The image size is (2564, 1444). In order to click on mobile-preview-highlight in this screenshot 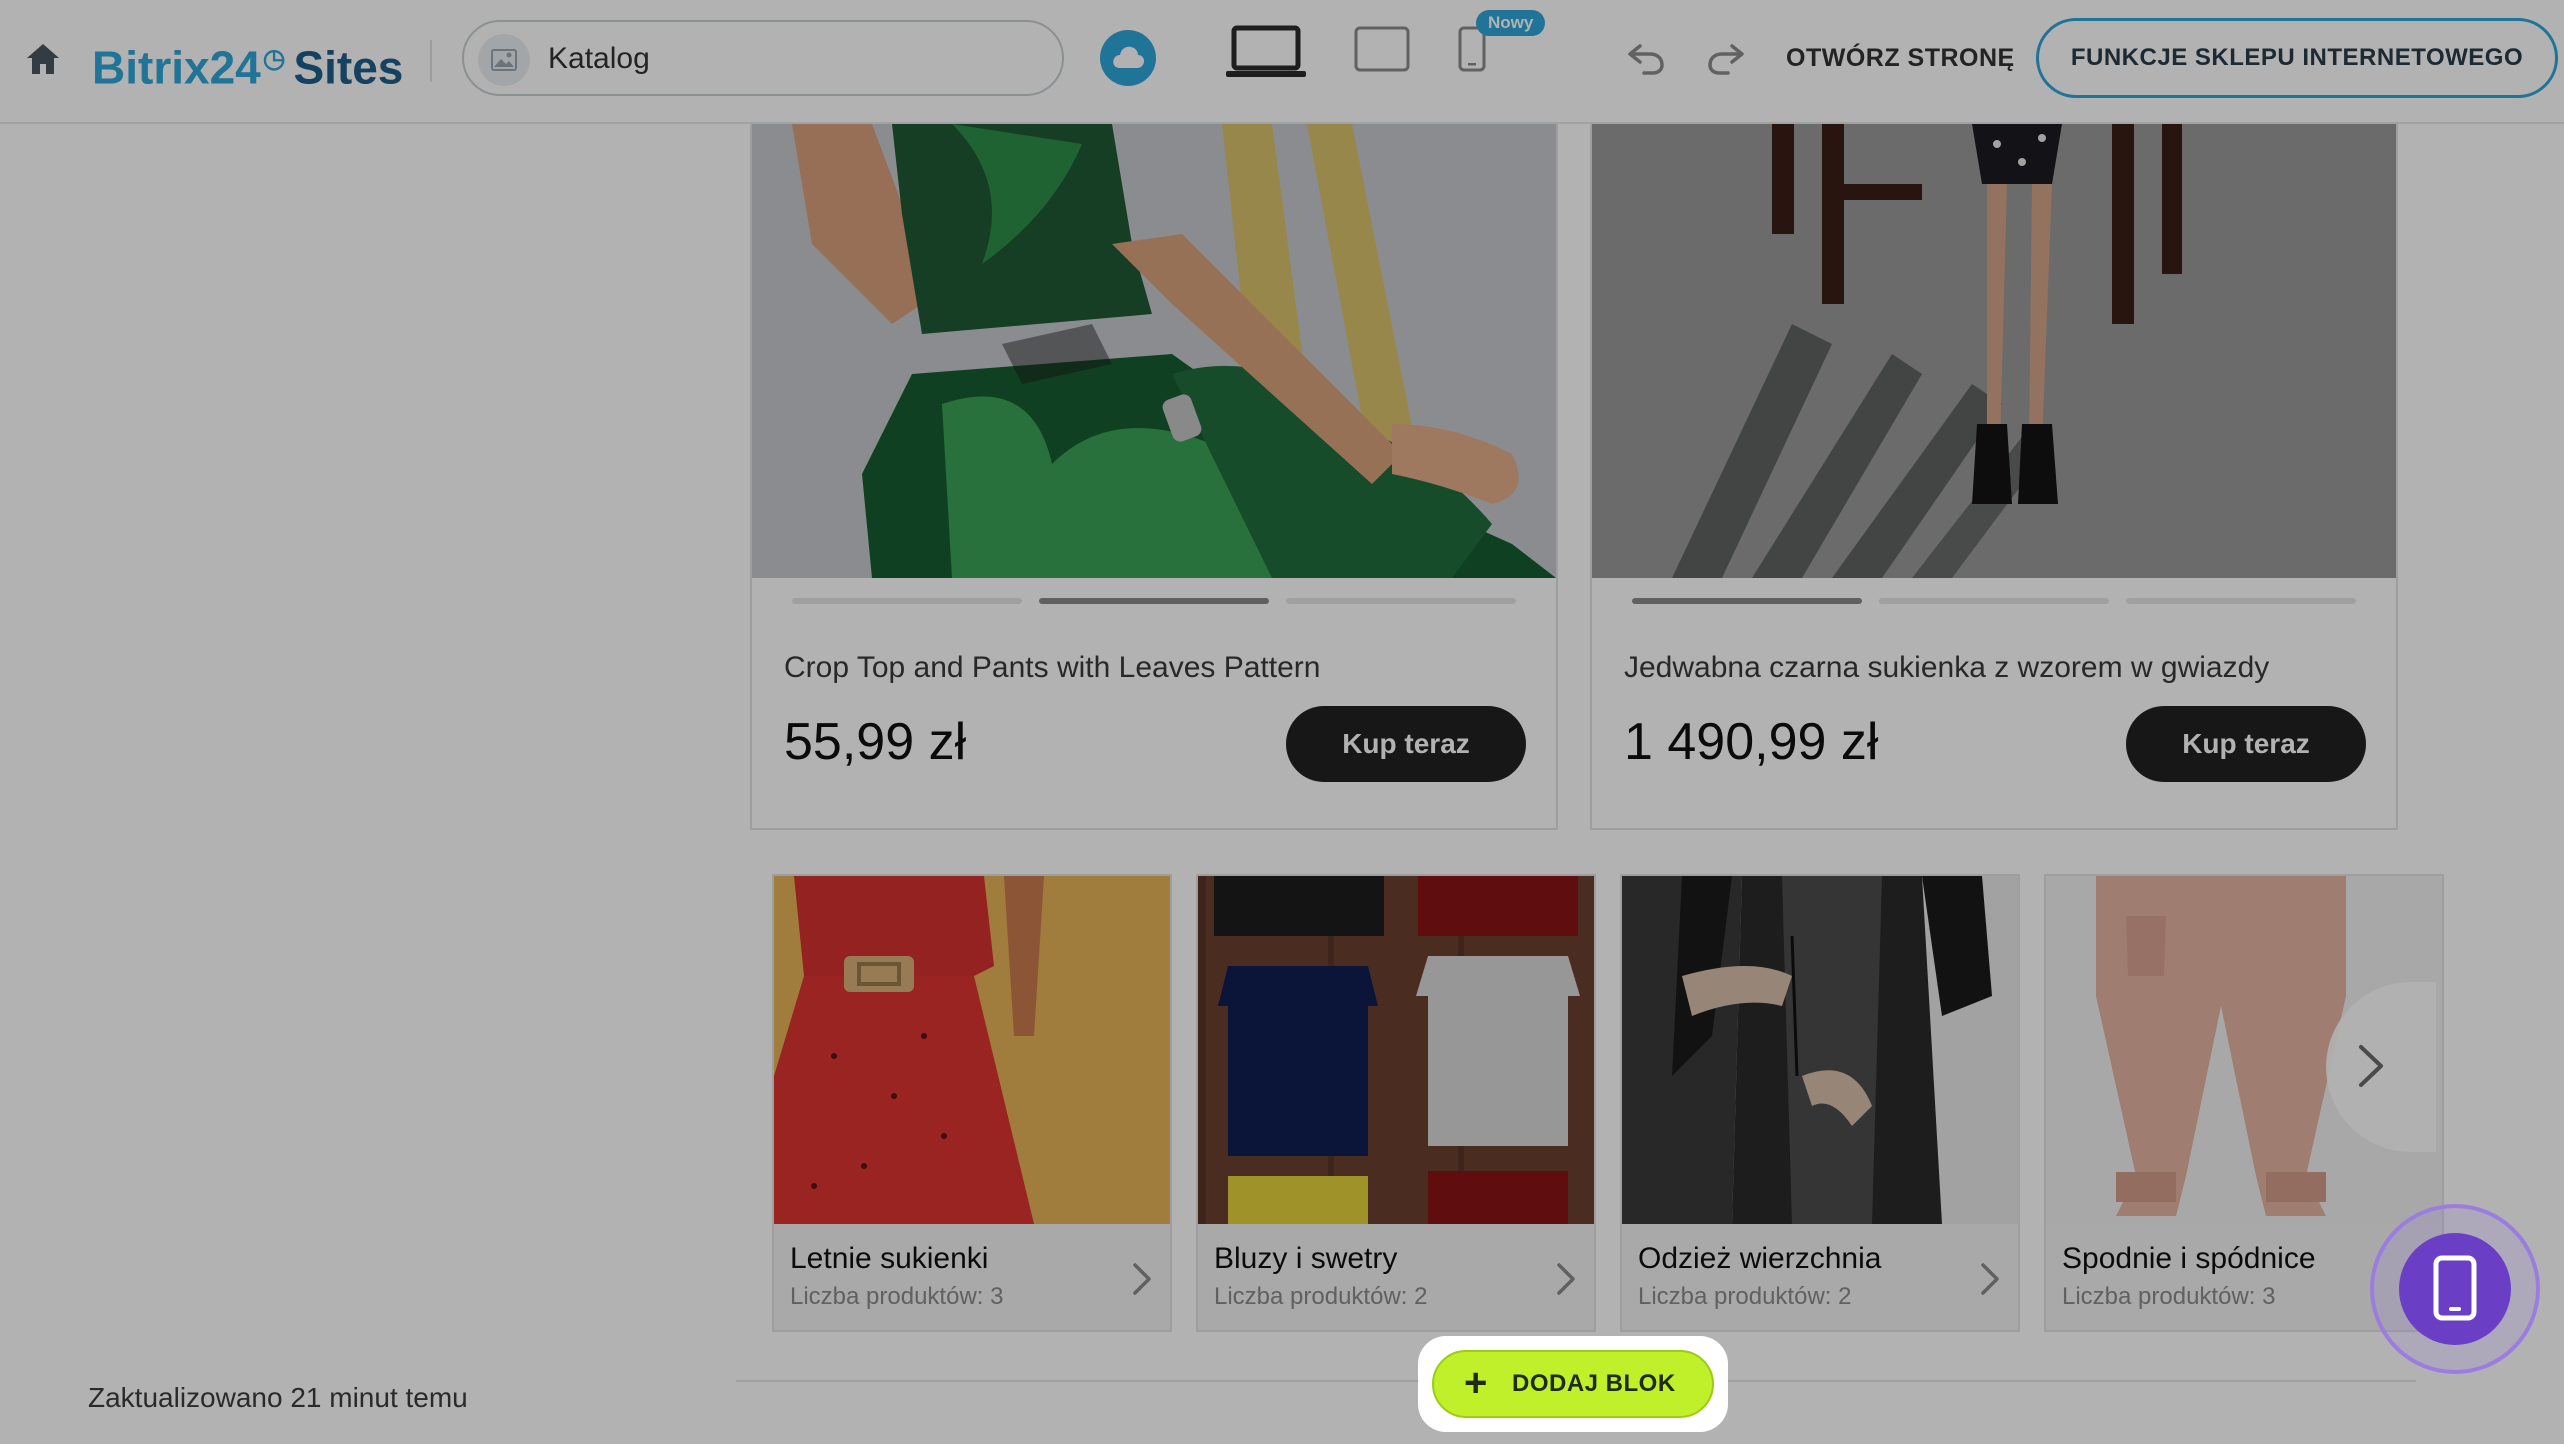, I will do `click(2455, 1289)`.